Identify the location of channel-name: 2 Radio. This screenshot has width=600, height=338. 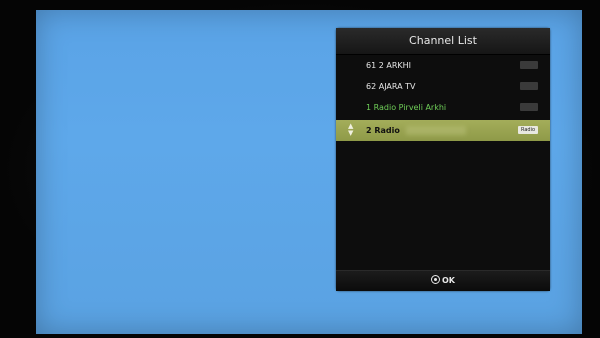
(383, 130).